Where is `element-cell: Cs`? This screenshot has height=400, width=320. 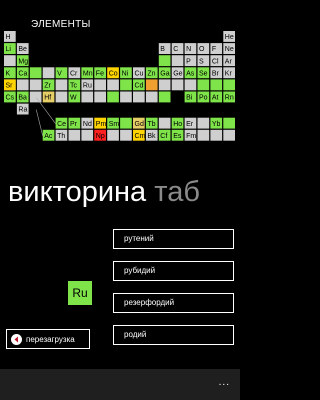 element-cell: Cs is located at coordinates (10, 97).